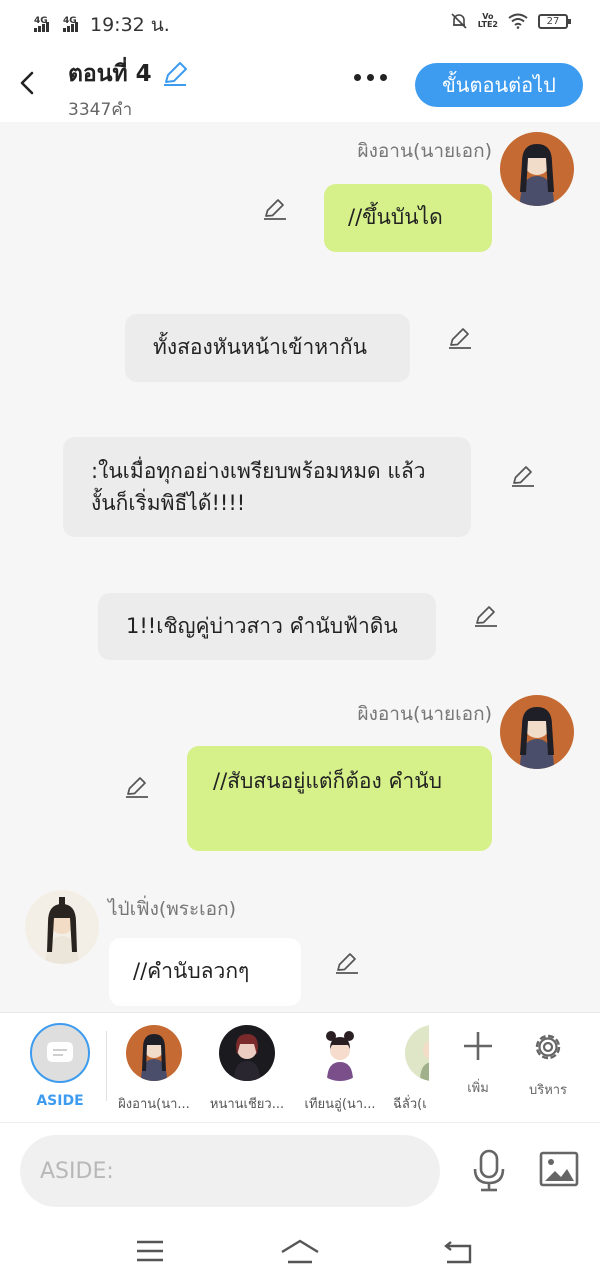  What do you see at coordinates (458, 1252) in the screenshot?
I see `back-nav-icon` at bounding box center [458, 1252].